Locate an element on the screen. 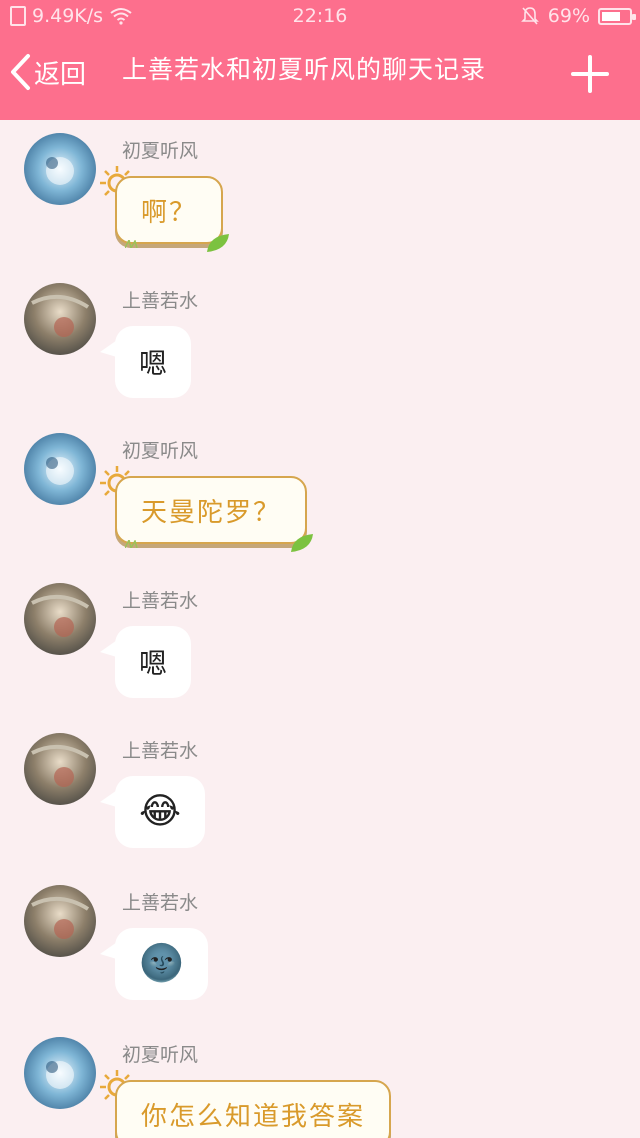  battery-tip is located at coordinates (634, 16).